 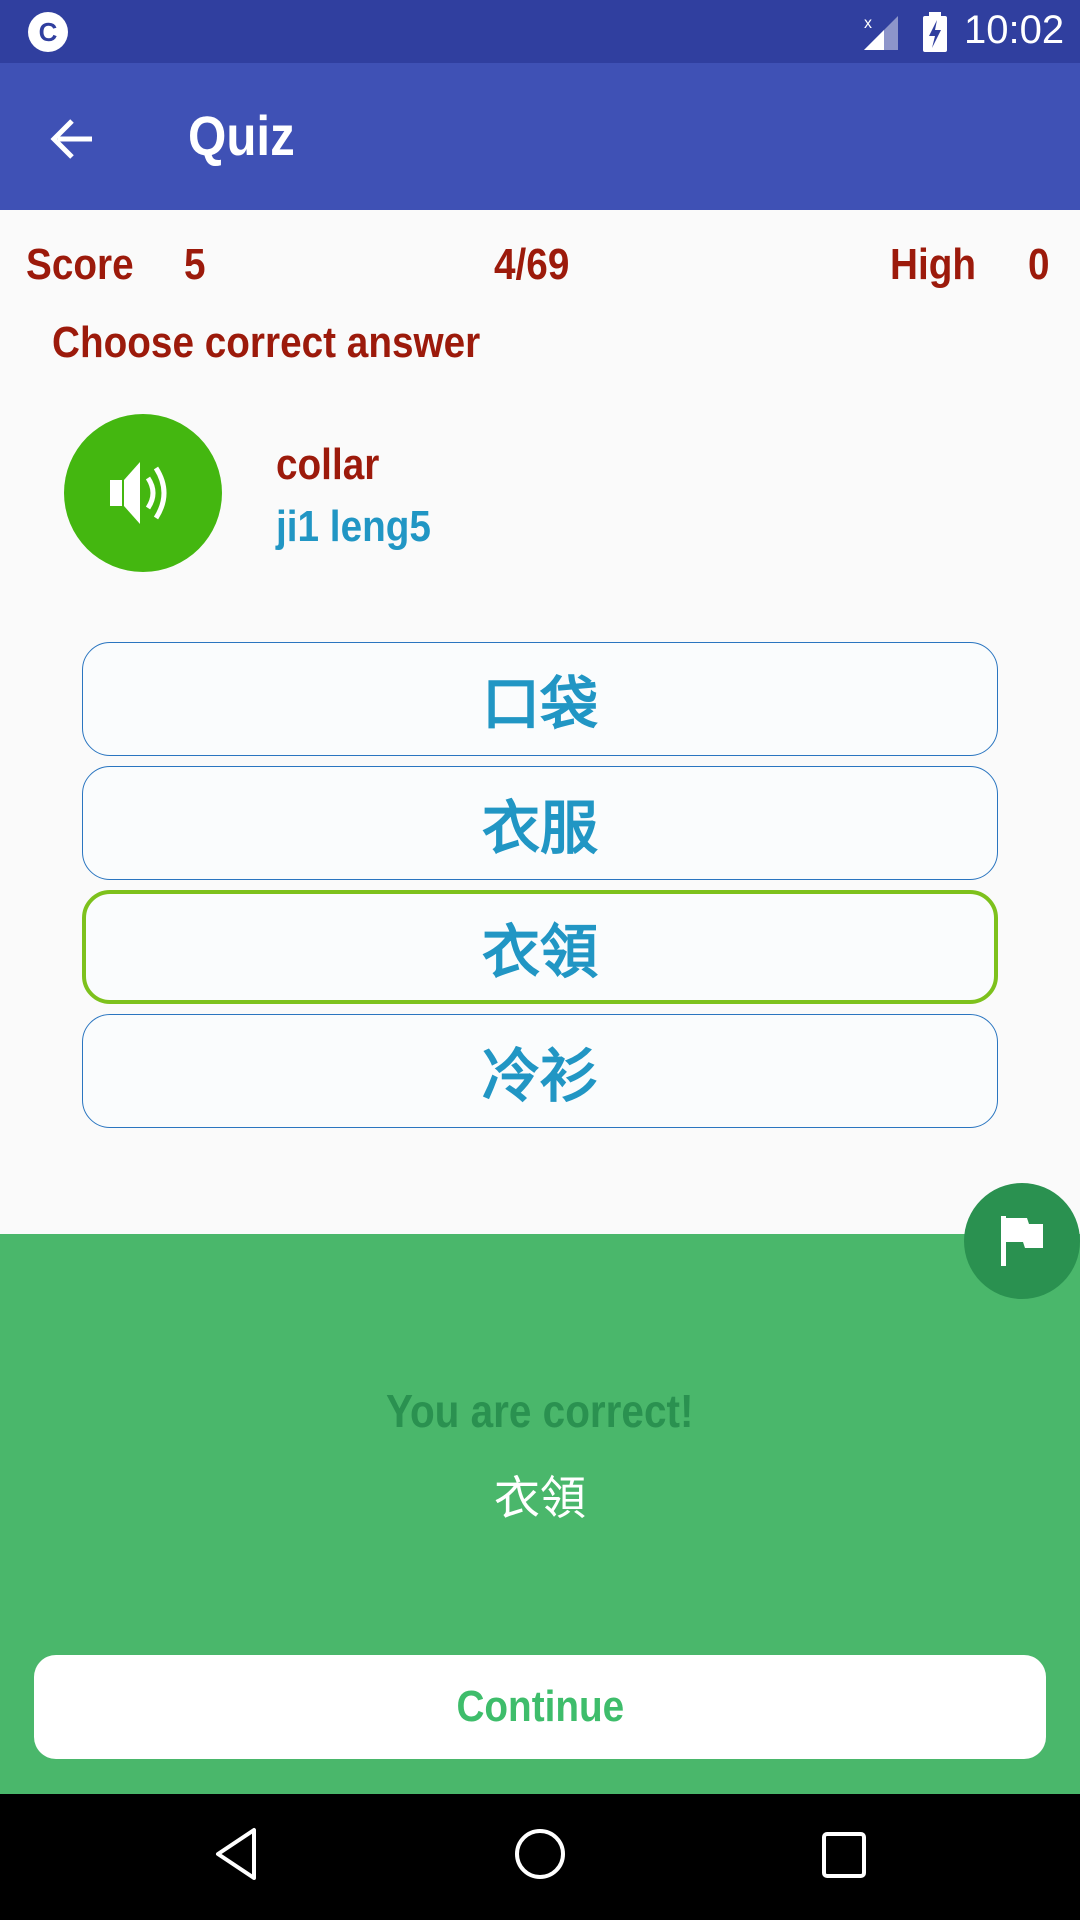 What do you see at coordinates (138, 493) in the screenshot?
I see `volume-up-icon` at bounding box center [138, 493].